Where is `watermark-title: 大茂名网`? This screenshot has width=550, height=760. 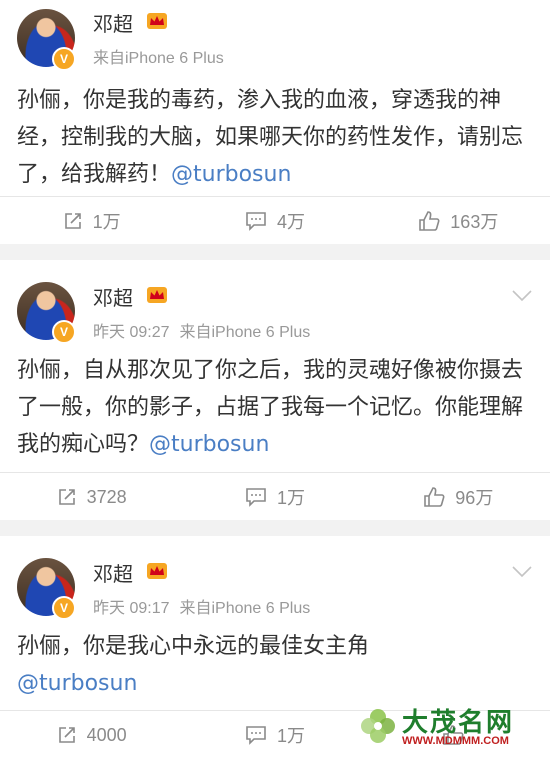
watermark-title: 大茂名网 is located at coordinates (458, 723).